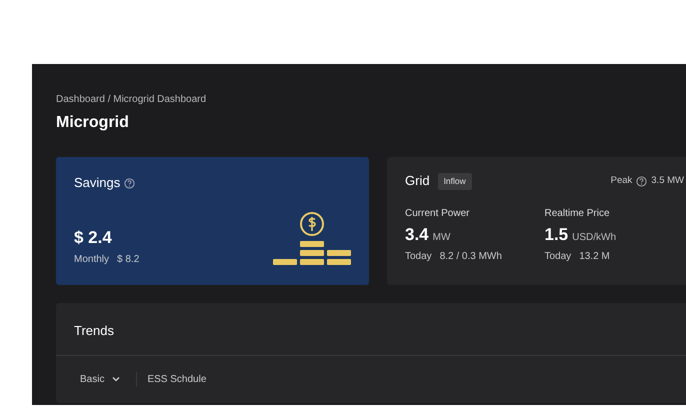 The width and height of the screenshot is (686, 408). What do you see at coordinates (93, 238) in the screenshot?
I see `savings-value: $ 2.4` at bounding box center [93, 238].